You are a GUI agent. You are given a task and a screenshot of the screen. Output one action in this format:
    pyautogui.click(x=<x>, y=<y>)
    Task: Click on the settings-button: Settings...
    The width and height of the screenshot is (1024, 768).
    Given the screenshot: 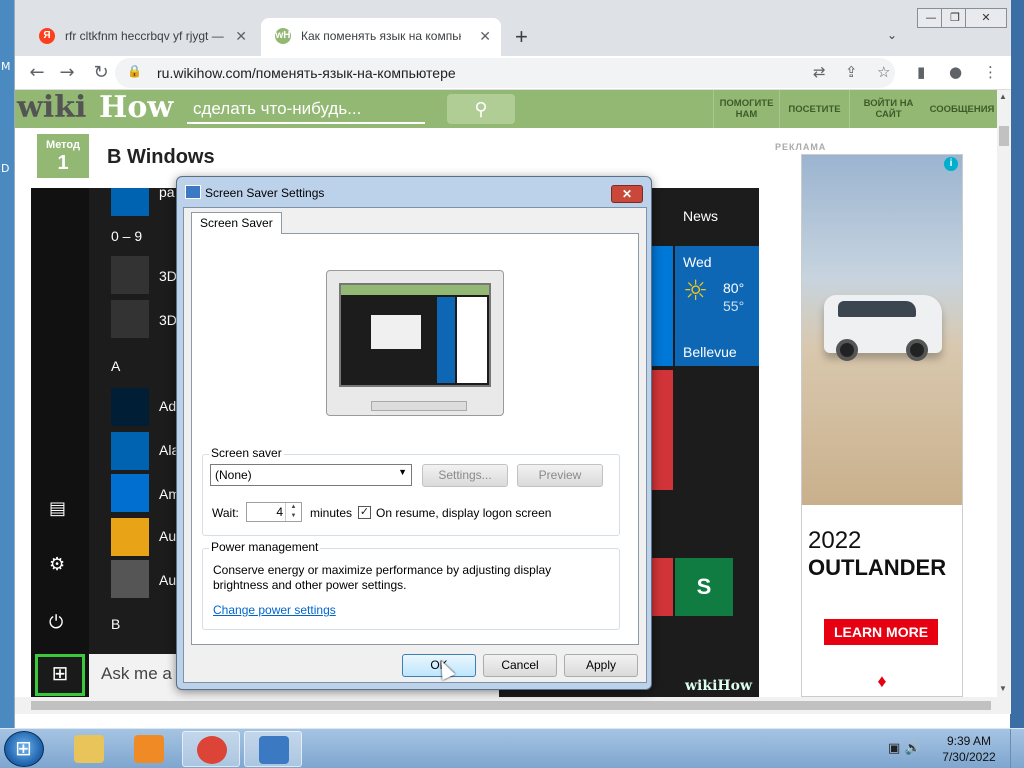 What is the action you would take?
    pyautogui.click(x=465, y=475)
    